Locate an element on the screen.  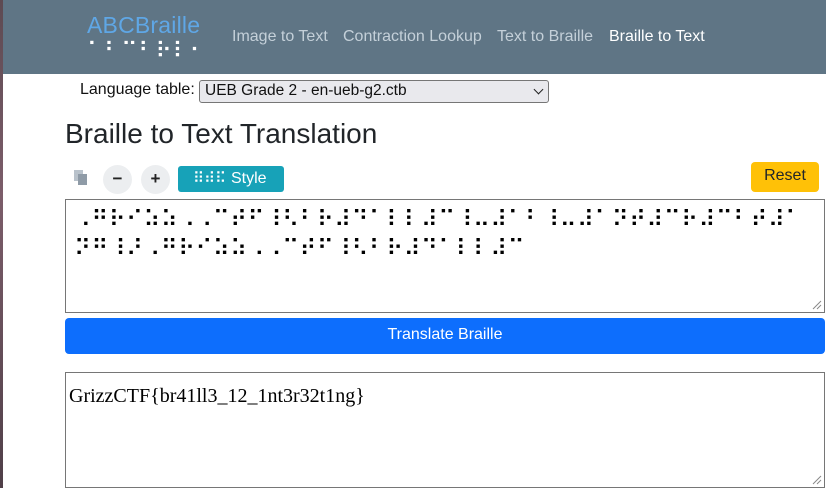
braille-style-icon: ⠿⠾⠯ is located at coordinates (209, 178).